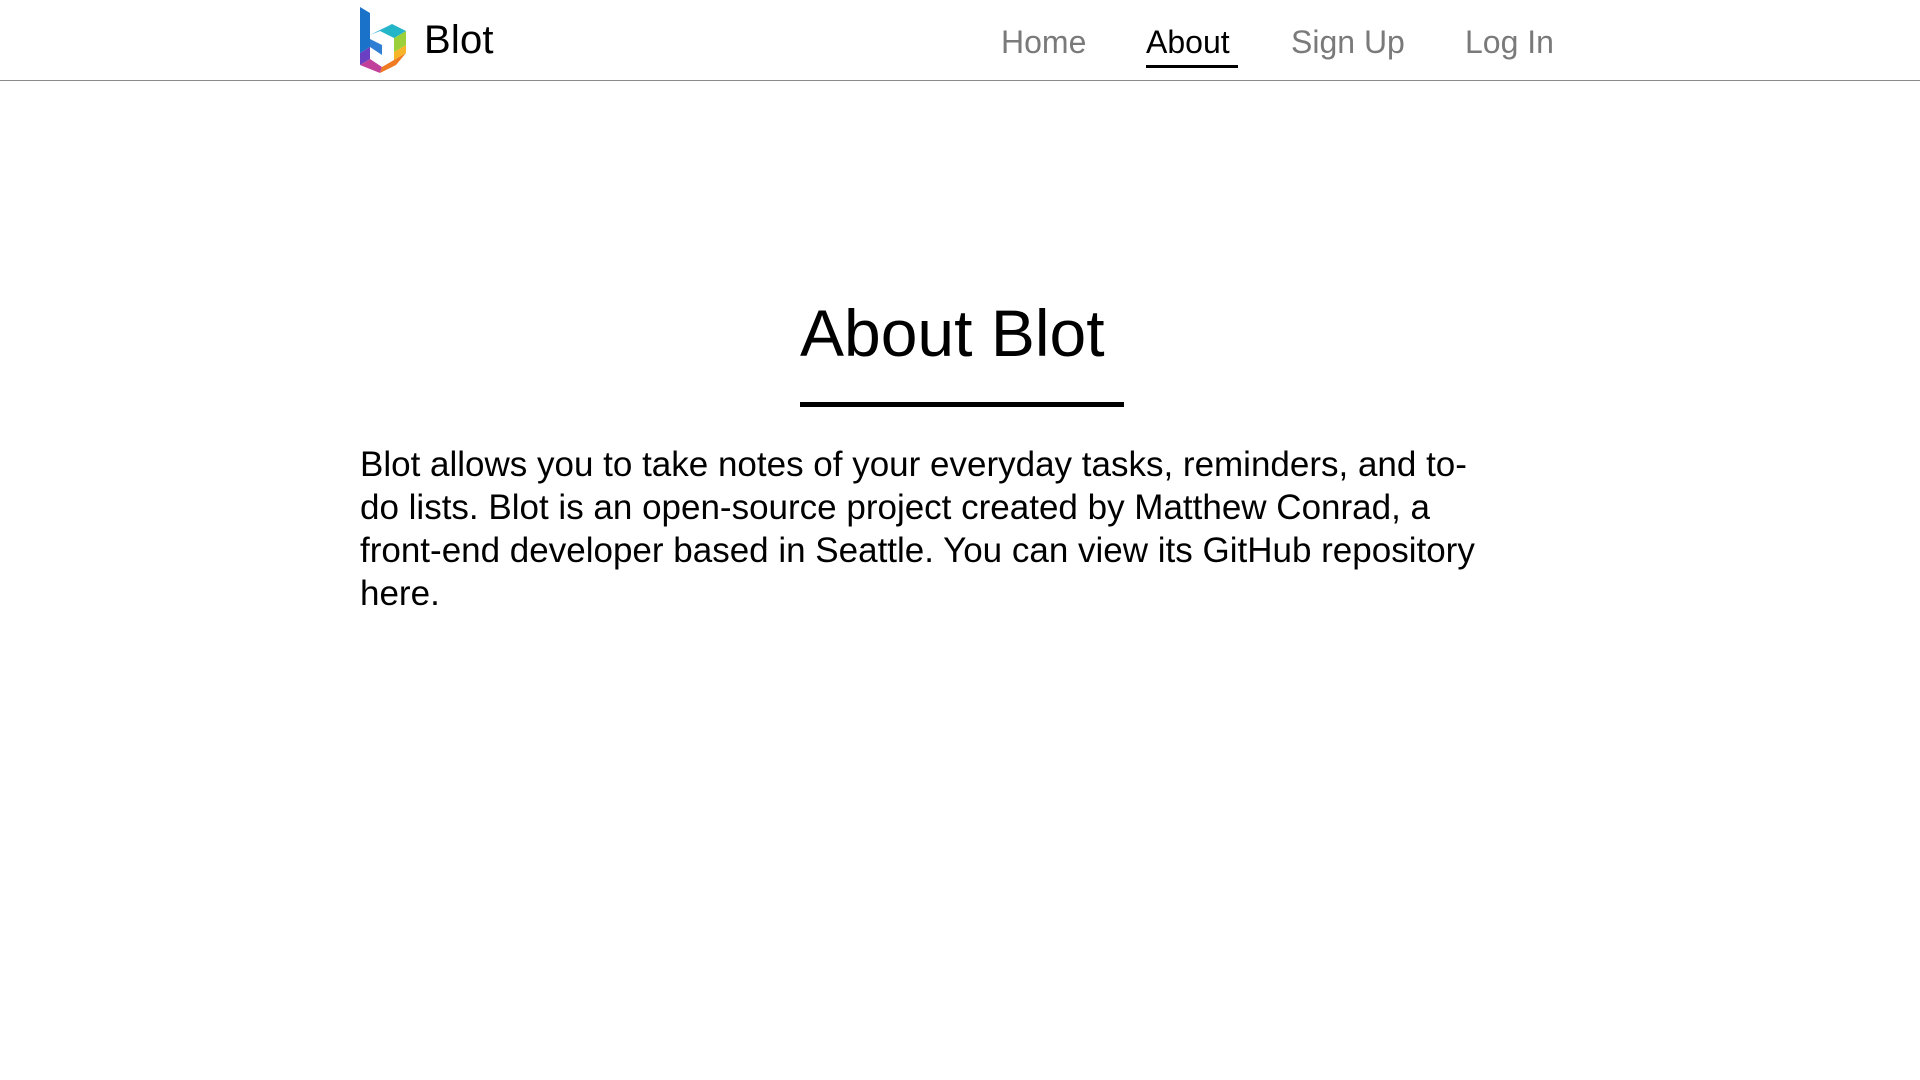 This screenshot has width=1920, height=1080. I want to click on about-text-end: ., so click(435, 593).